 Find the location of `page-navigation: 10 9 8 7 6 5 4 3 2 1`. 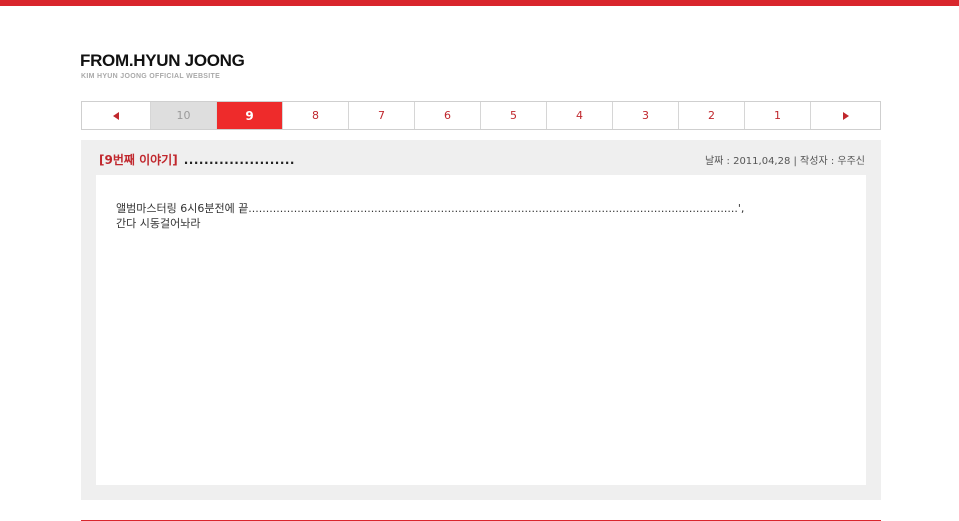

page-navigation: 10 9 8 7 6 5 4 3 2 1 is located at coordinates (481, 115).